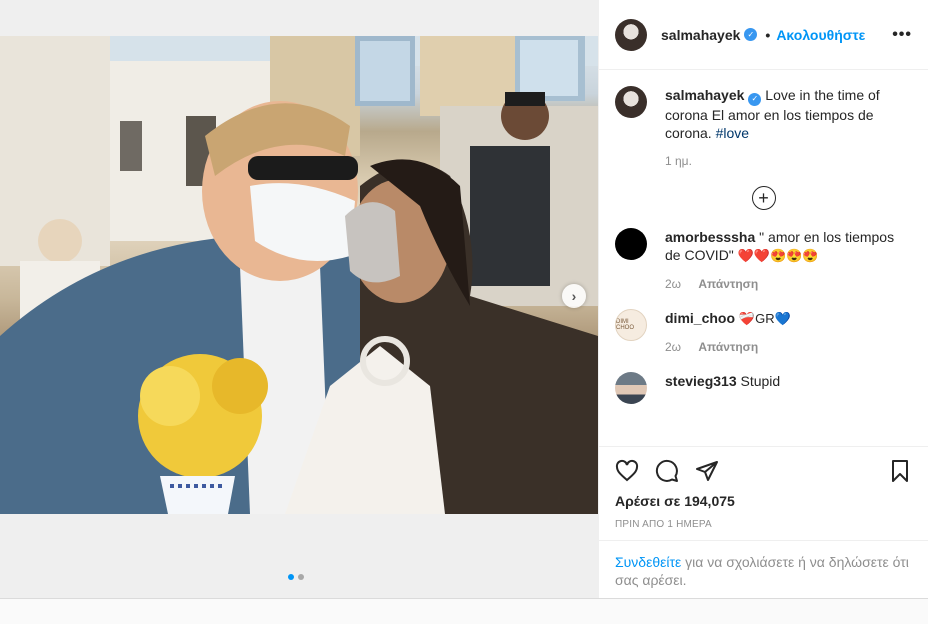  I want to click on bottom-bar, so click(464, 611).